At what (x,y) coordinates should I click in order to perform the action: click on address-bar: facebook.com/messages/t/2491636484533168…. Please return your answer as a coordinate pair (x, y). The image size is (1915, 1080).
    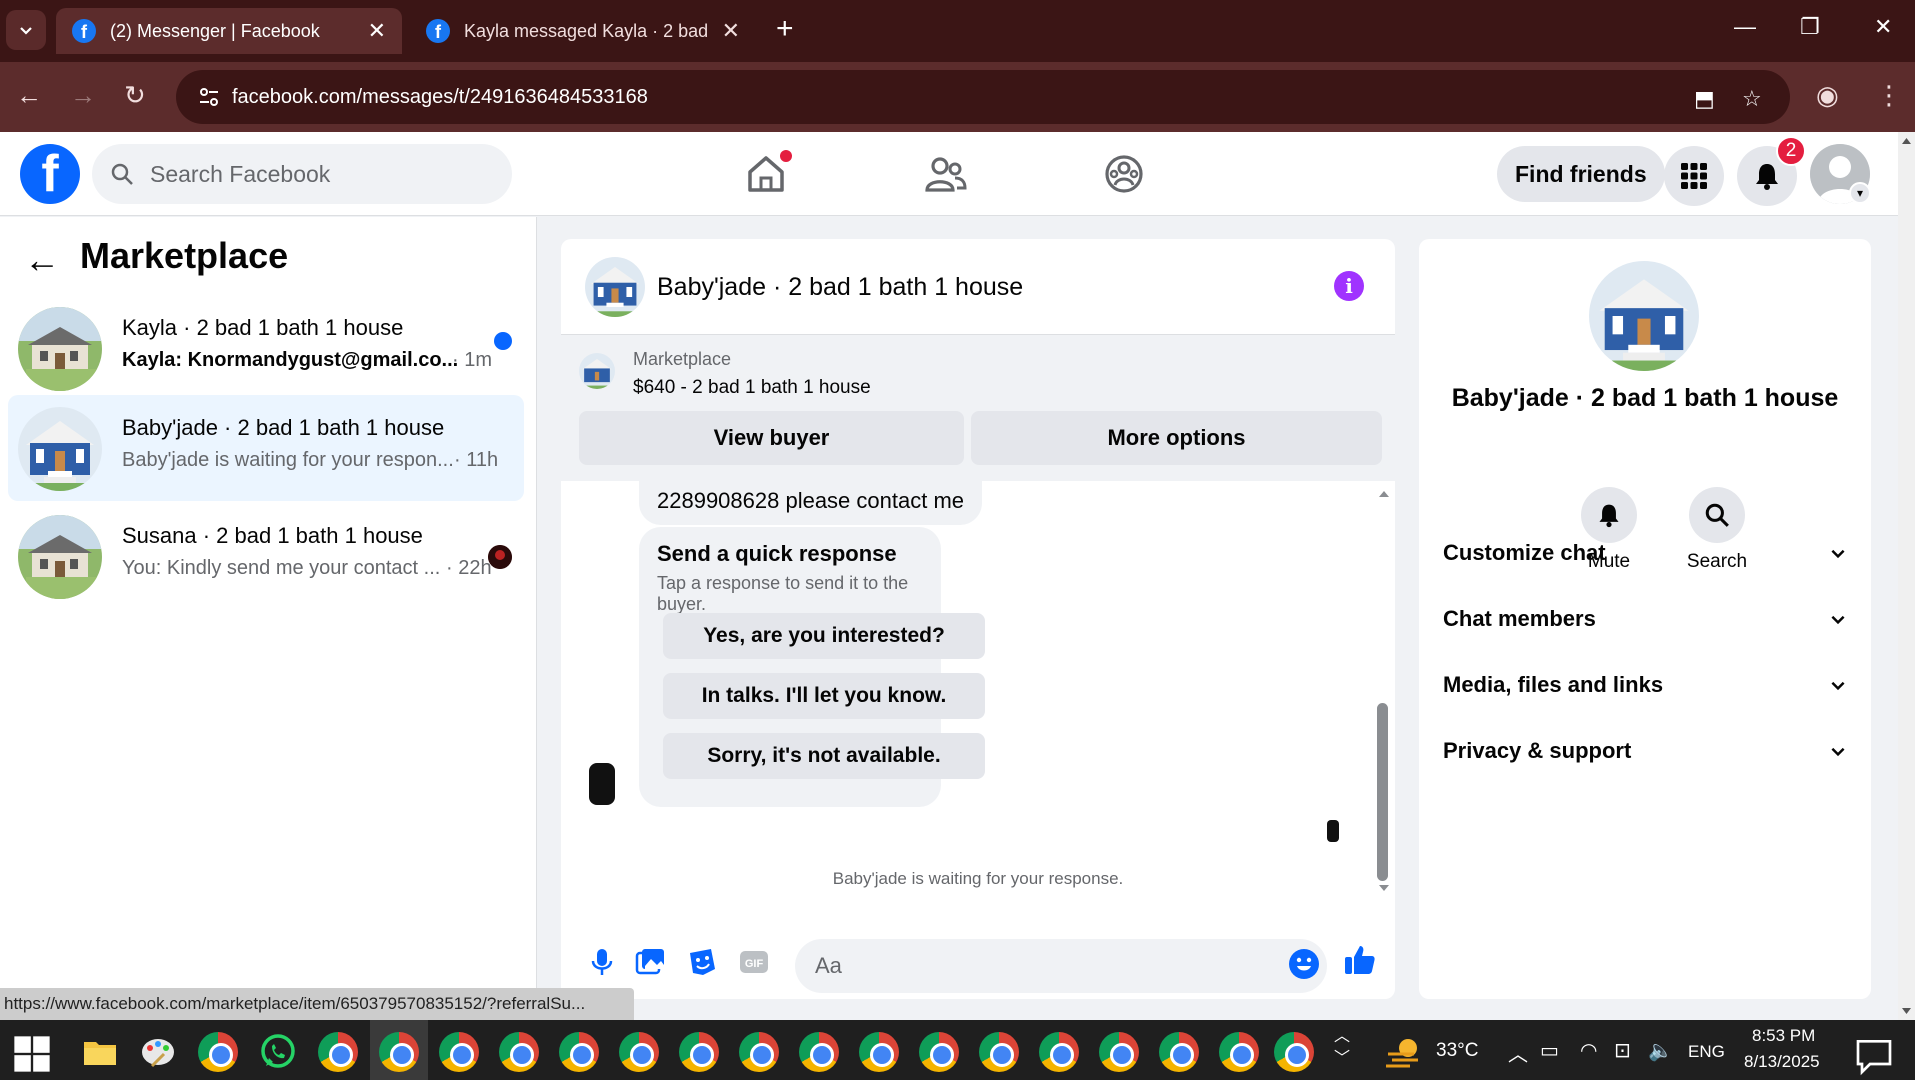
    Looking at the image, I should click on (983, 97).